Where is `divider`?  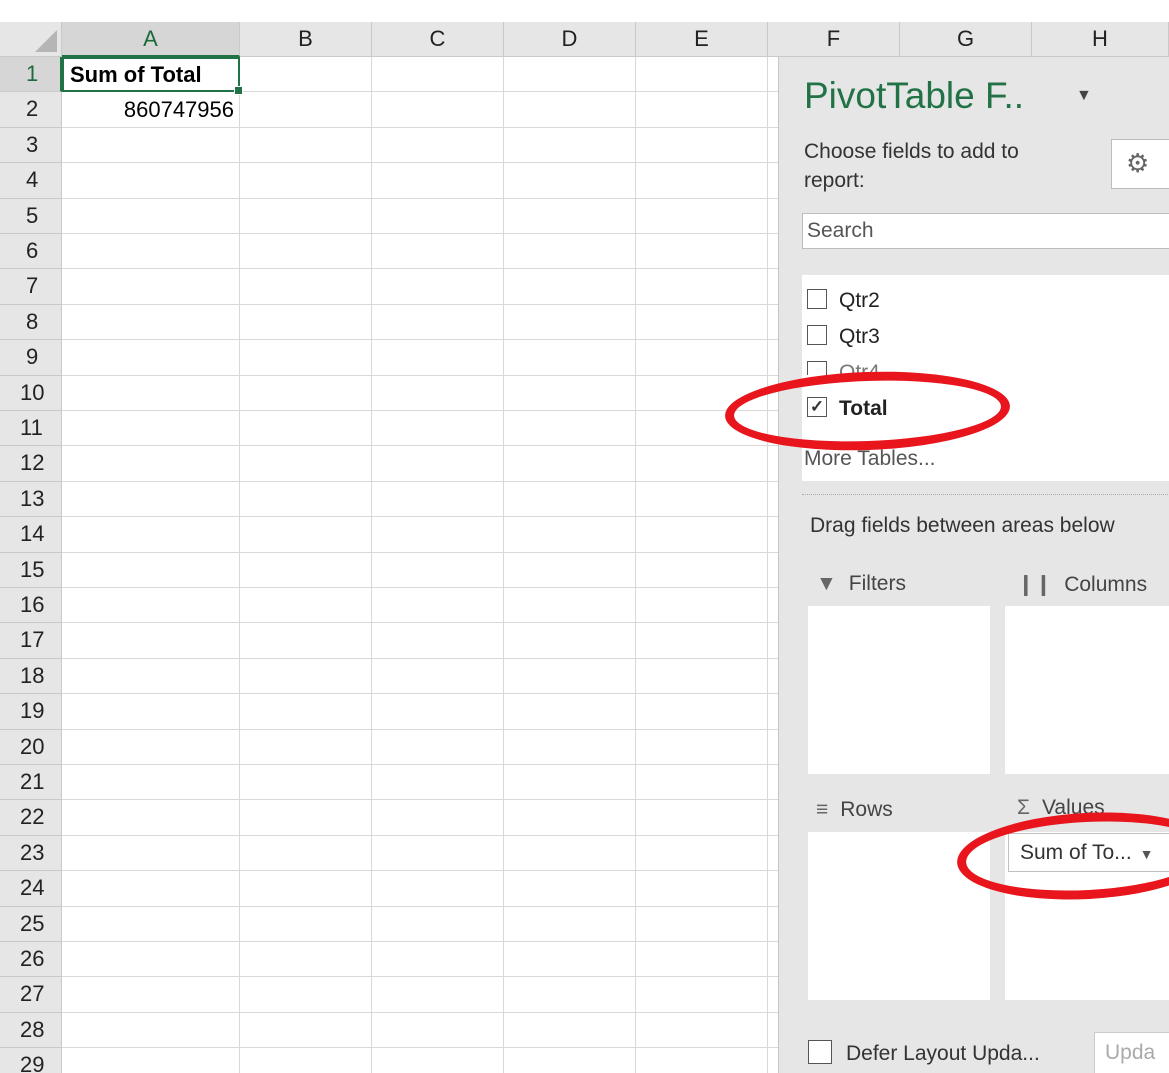
divider is located at coordinates (985, 494).